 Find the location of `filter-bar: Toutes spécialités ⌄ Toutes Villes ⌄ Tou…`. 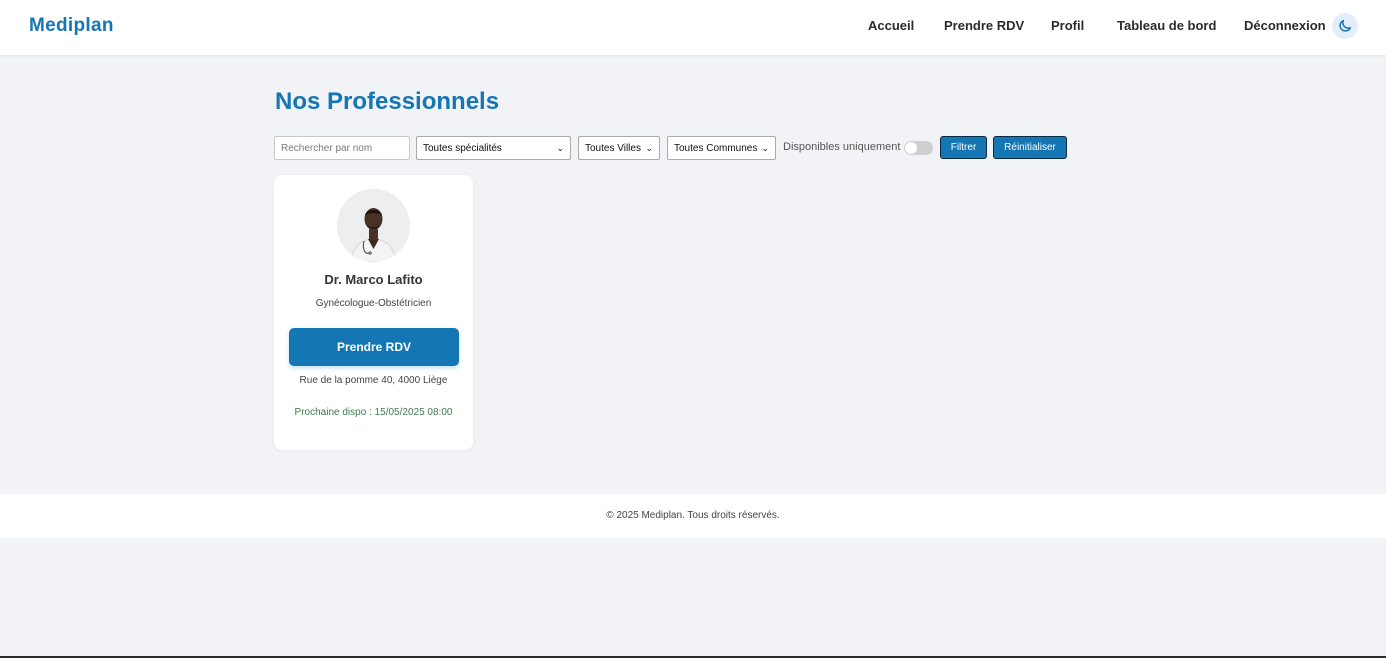

filter-bar: Toutes spécialités ⌄ Toutes Villes ⌄ Tou… is located at coordinates (674, 148).